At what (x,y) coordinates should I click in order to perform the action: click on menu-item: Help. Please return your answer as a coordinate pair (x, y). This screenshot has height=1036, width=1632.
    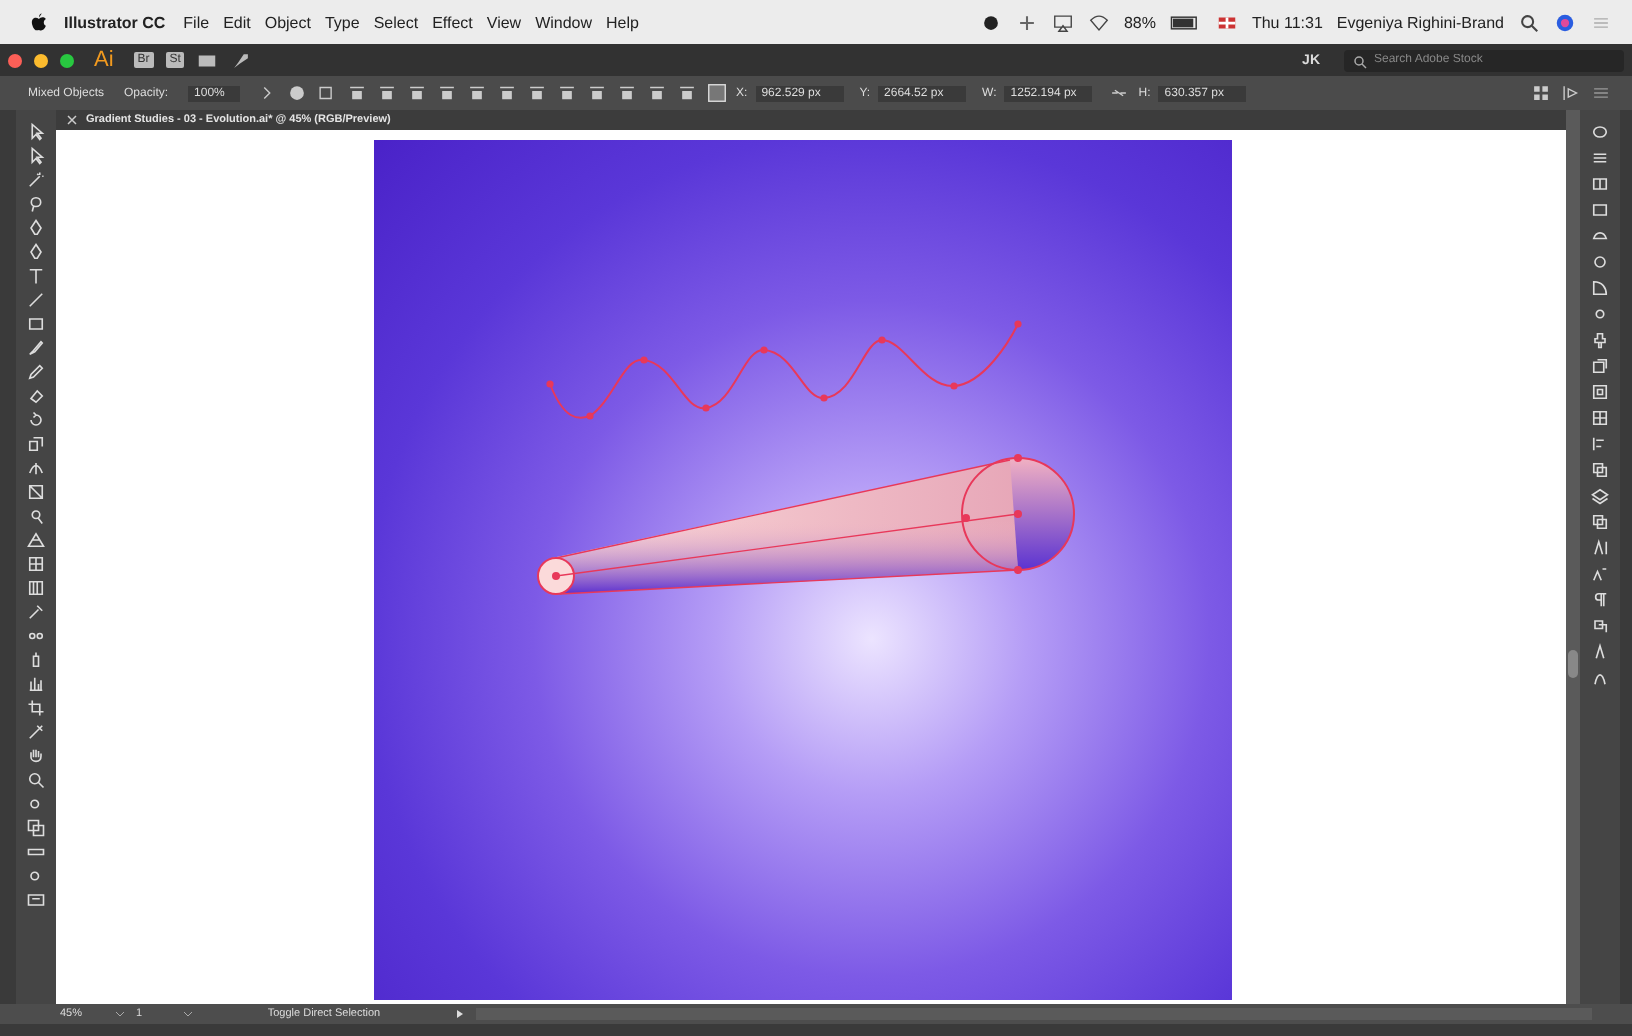
    Looking at the image, I should click on (622, 22).